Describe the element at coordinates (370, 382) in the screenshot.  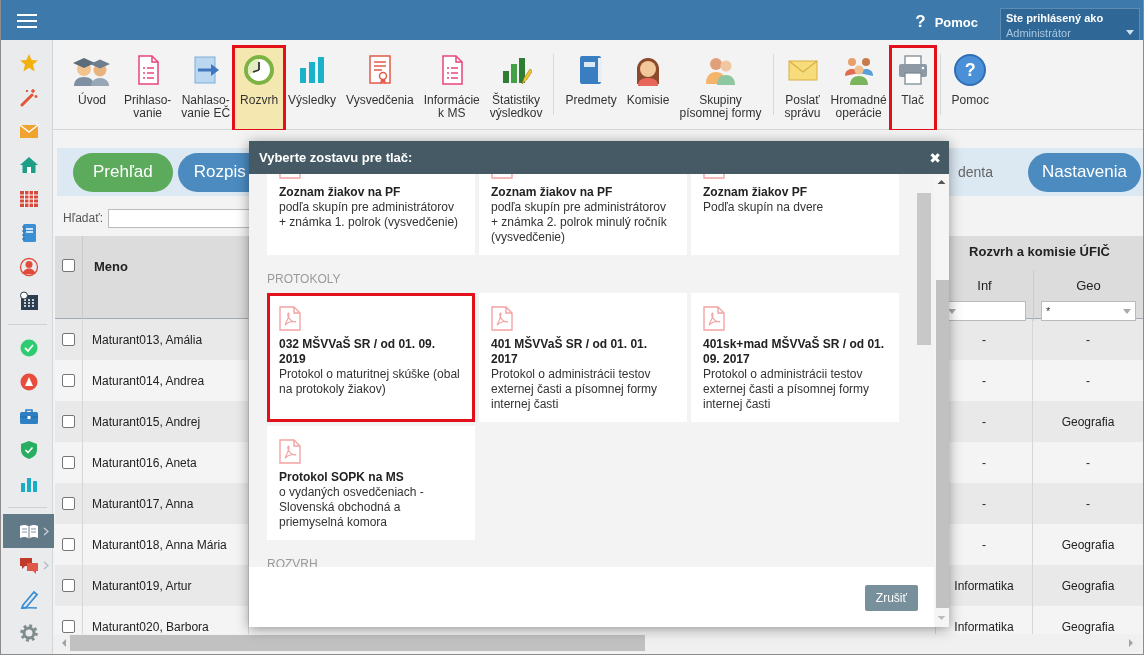
I see `card-description: Protokol o maturitnej skúške (obal na protokoly žiakov)` at that location.